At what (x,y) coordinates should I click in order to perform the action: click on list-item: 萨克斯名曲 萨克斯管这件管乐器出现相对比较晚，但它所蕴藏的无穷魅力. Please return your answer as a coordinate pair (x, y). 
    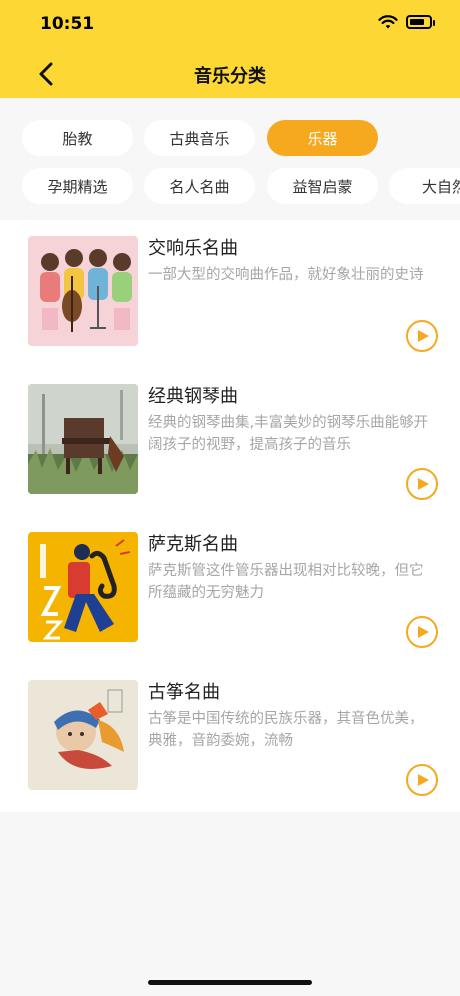
    Looking at the image, I should click on (230, 590).